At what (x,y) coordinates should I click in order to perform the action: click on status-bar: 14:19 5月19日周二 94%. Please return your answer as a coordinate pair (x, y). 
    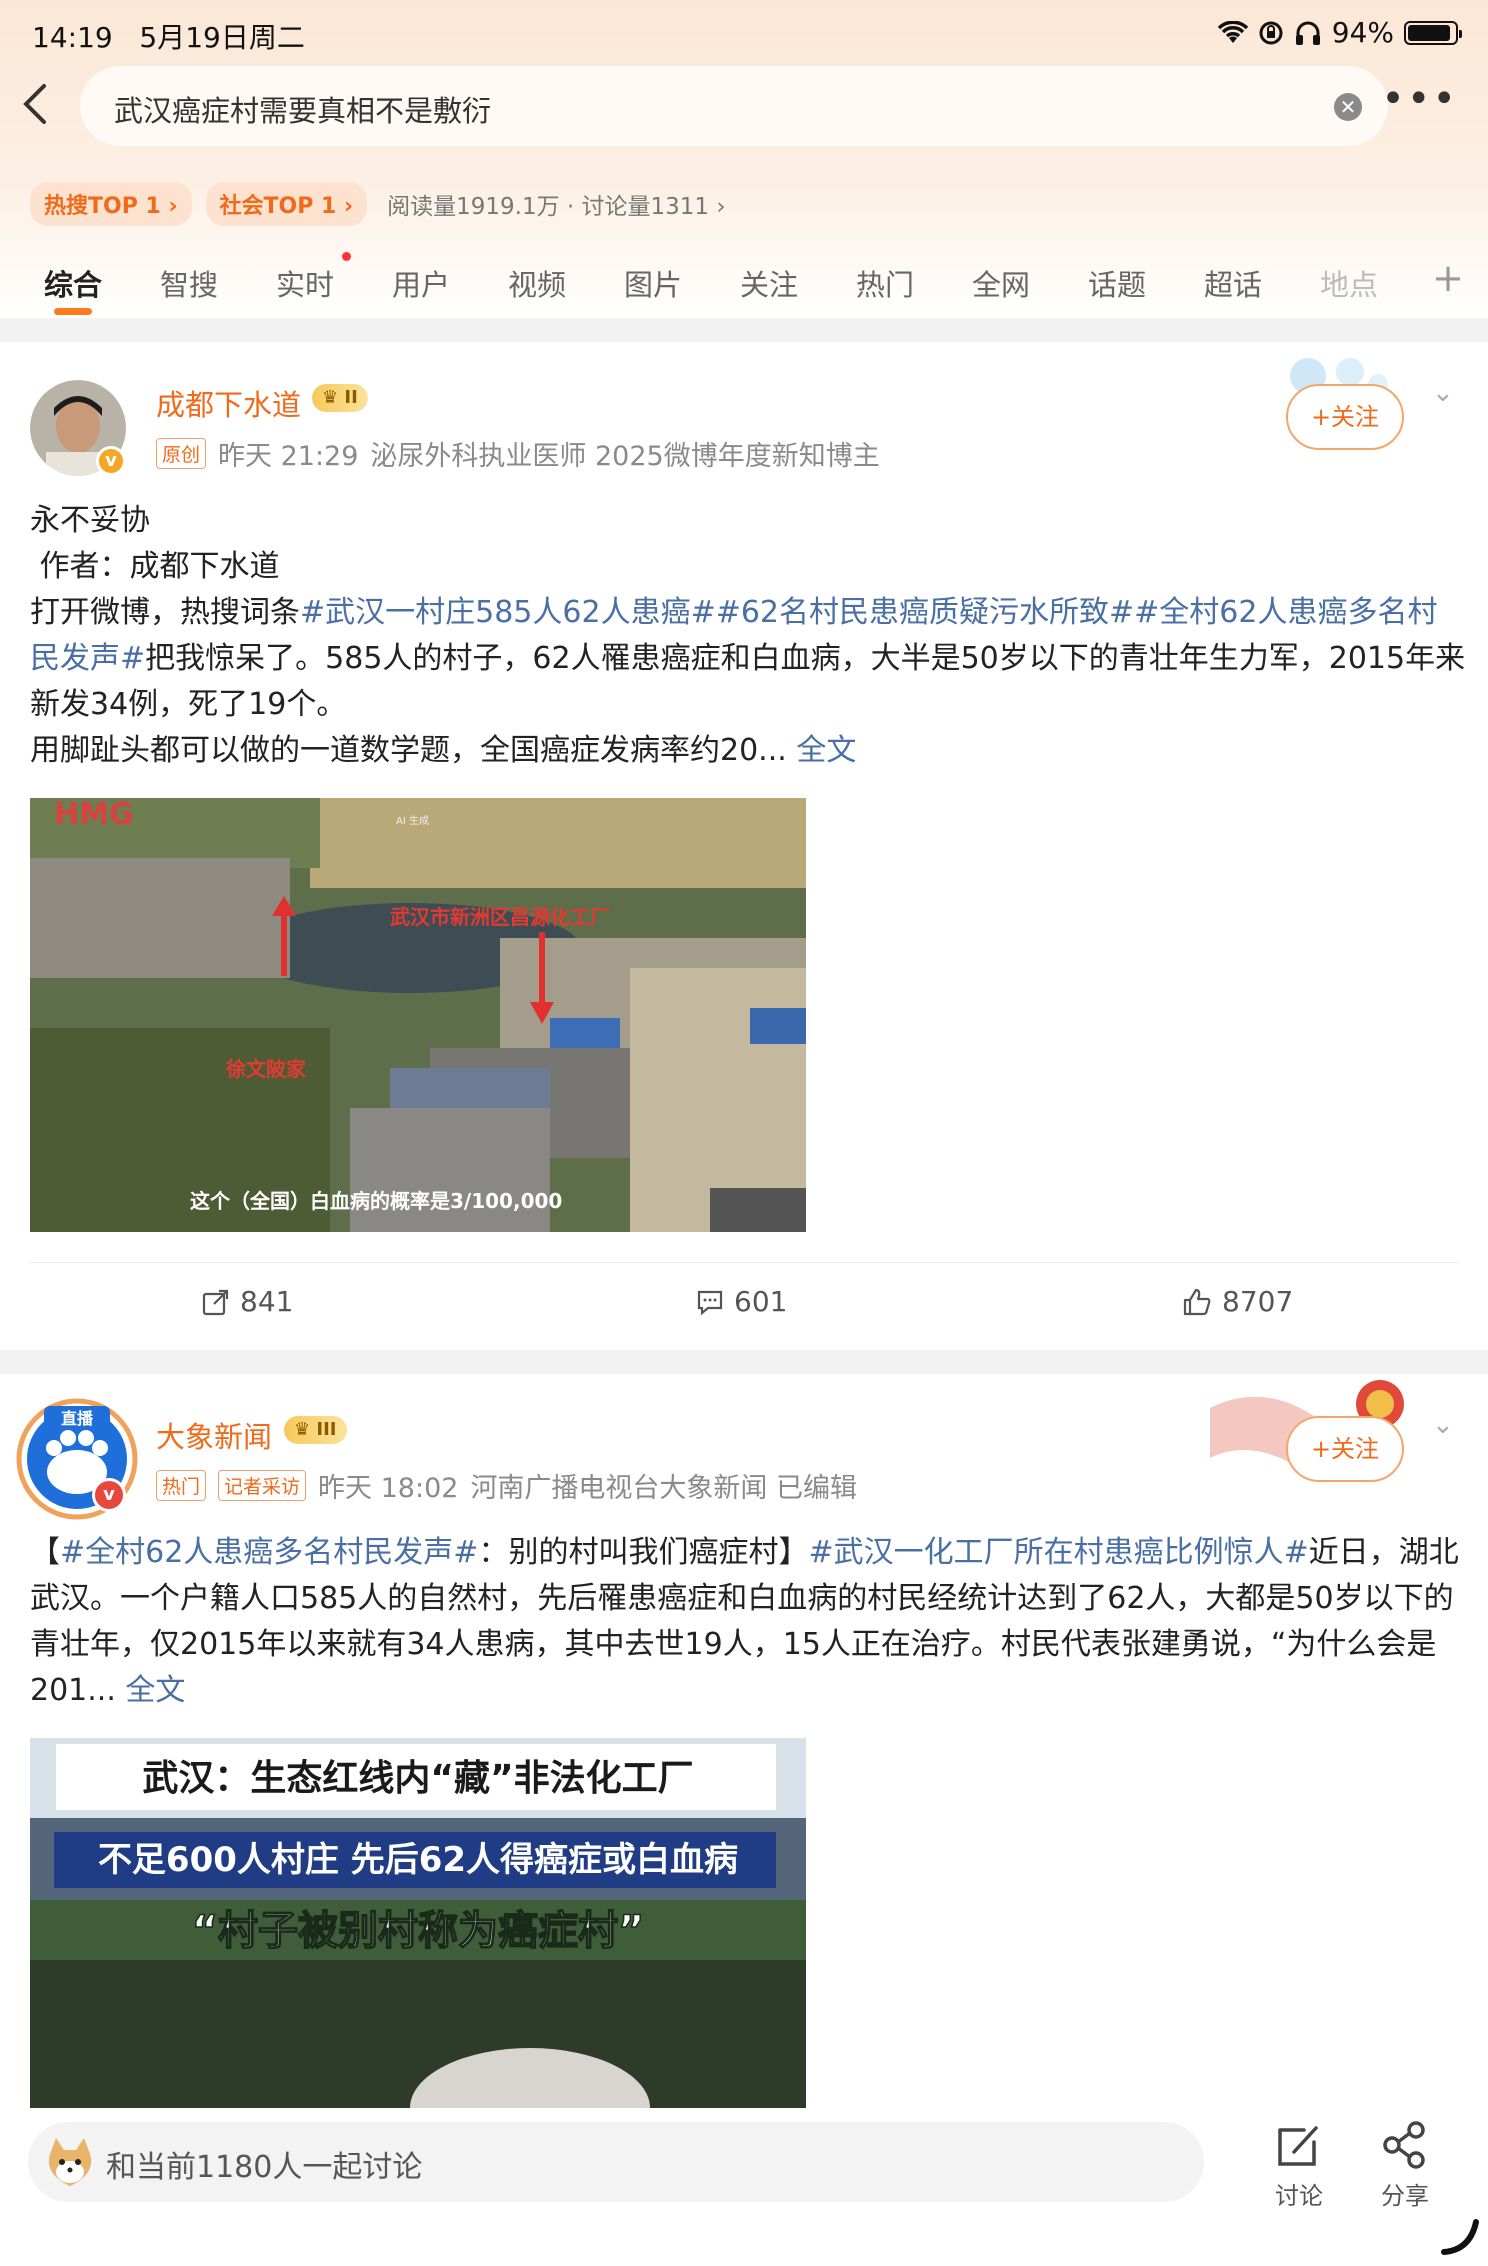
    Looking at the image, I should click on (746, 34).